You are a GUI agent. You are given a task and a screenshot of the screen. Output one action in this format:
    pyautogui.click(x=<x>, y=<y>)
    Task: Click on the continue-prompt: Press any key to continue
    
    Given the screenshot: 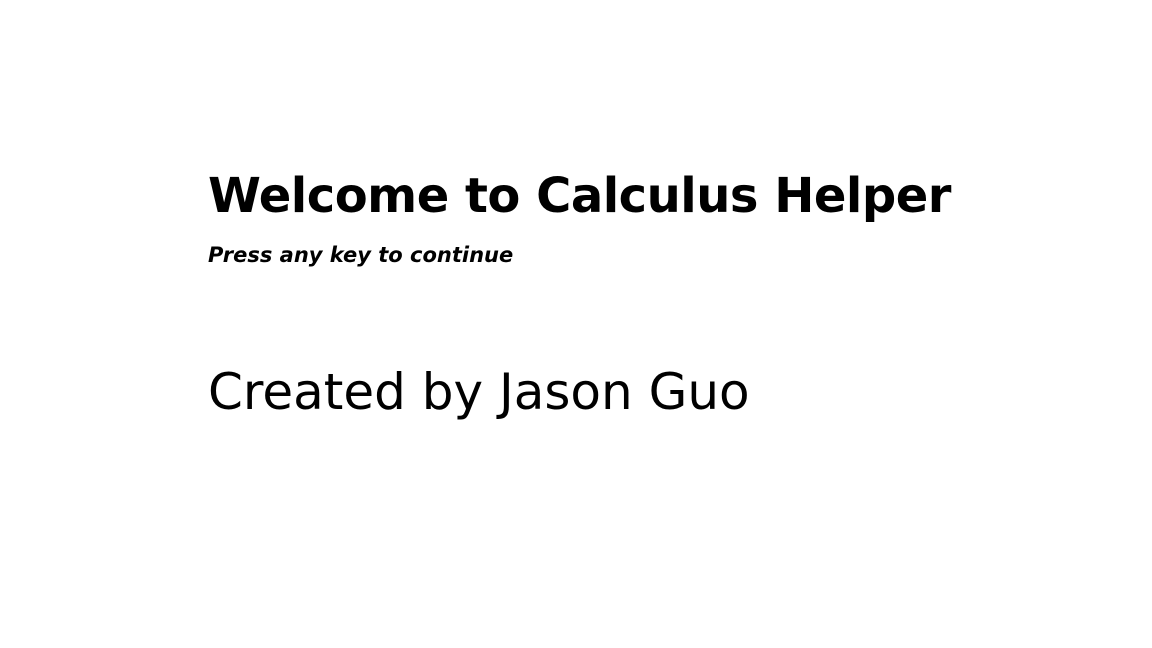 What is the action you would take?
    pyautogui.click(x=361, y=255)
    